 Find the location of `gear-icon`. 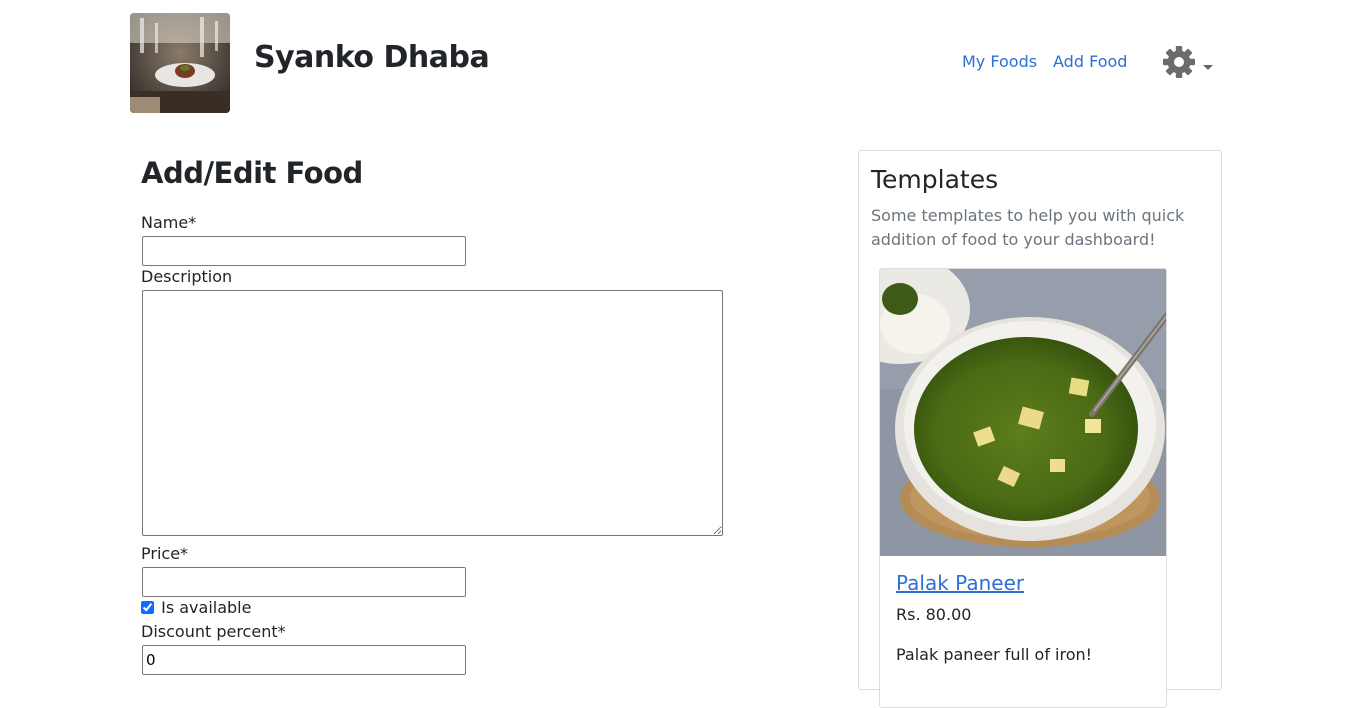

gear-icon is located at coordinates (1179, 62).